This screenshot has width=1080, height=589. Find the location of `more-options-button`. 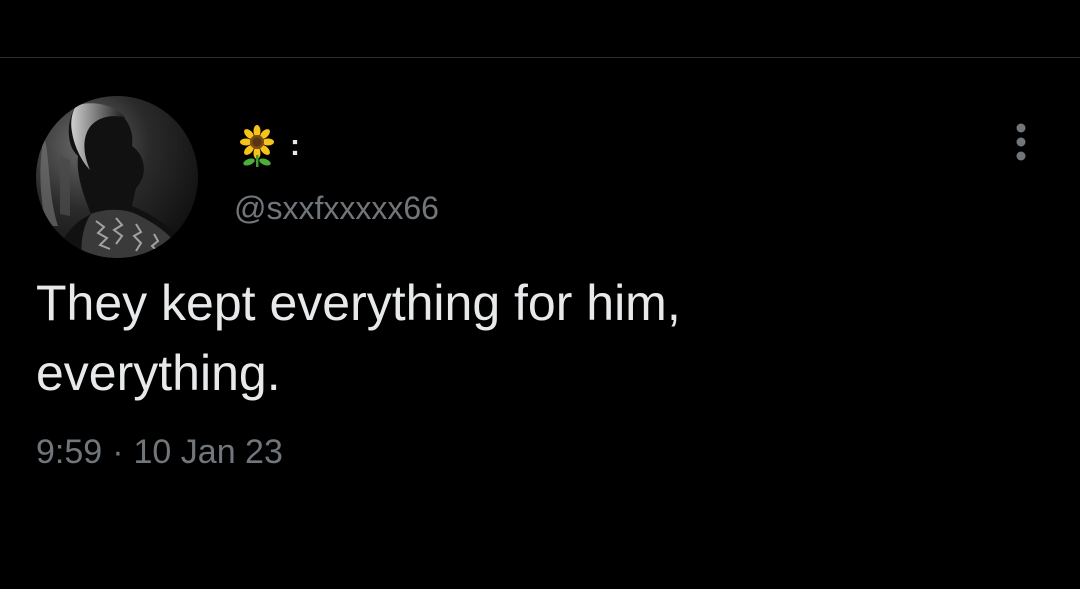

more-options-button is located at coordinates (1021, 144).